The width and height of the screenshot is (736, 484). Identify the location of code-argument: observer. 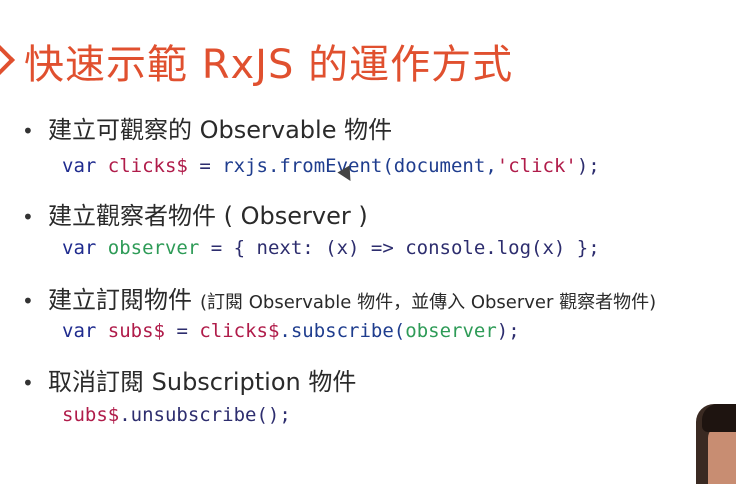
(451, 331).